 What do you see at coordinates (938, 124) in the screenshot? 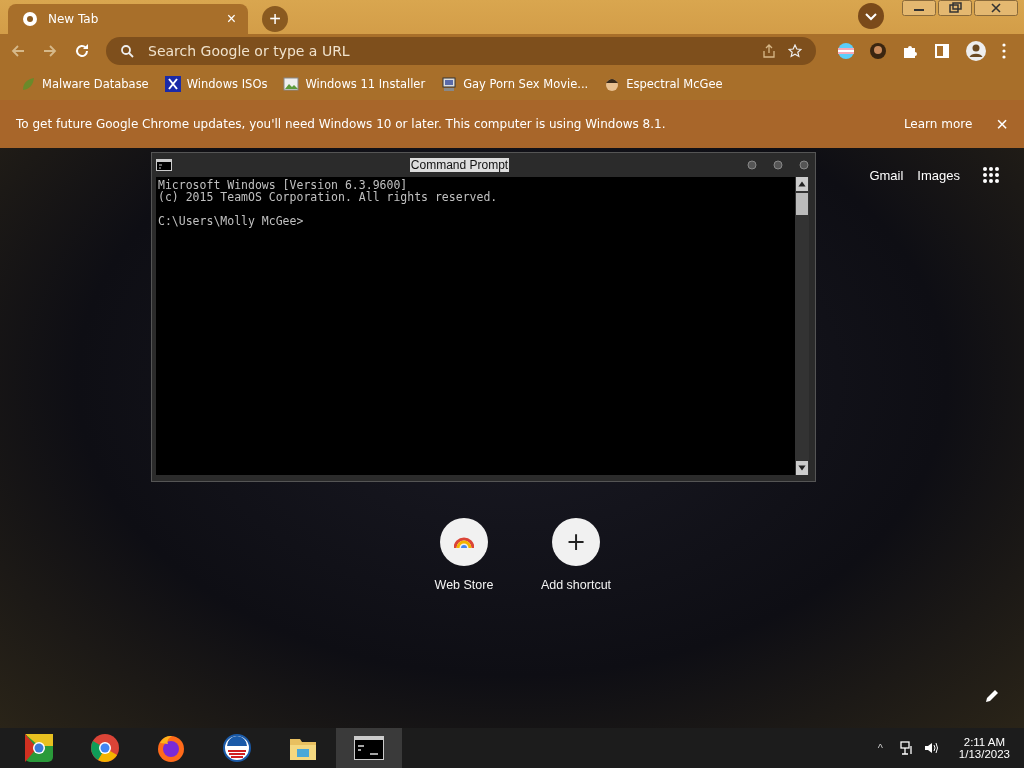
I see `learn-more-link: Learn more` at bounding box center [938, 124].